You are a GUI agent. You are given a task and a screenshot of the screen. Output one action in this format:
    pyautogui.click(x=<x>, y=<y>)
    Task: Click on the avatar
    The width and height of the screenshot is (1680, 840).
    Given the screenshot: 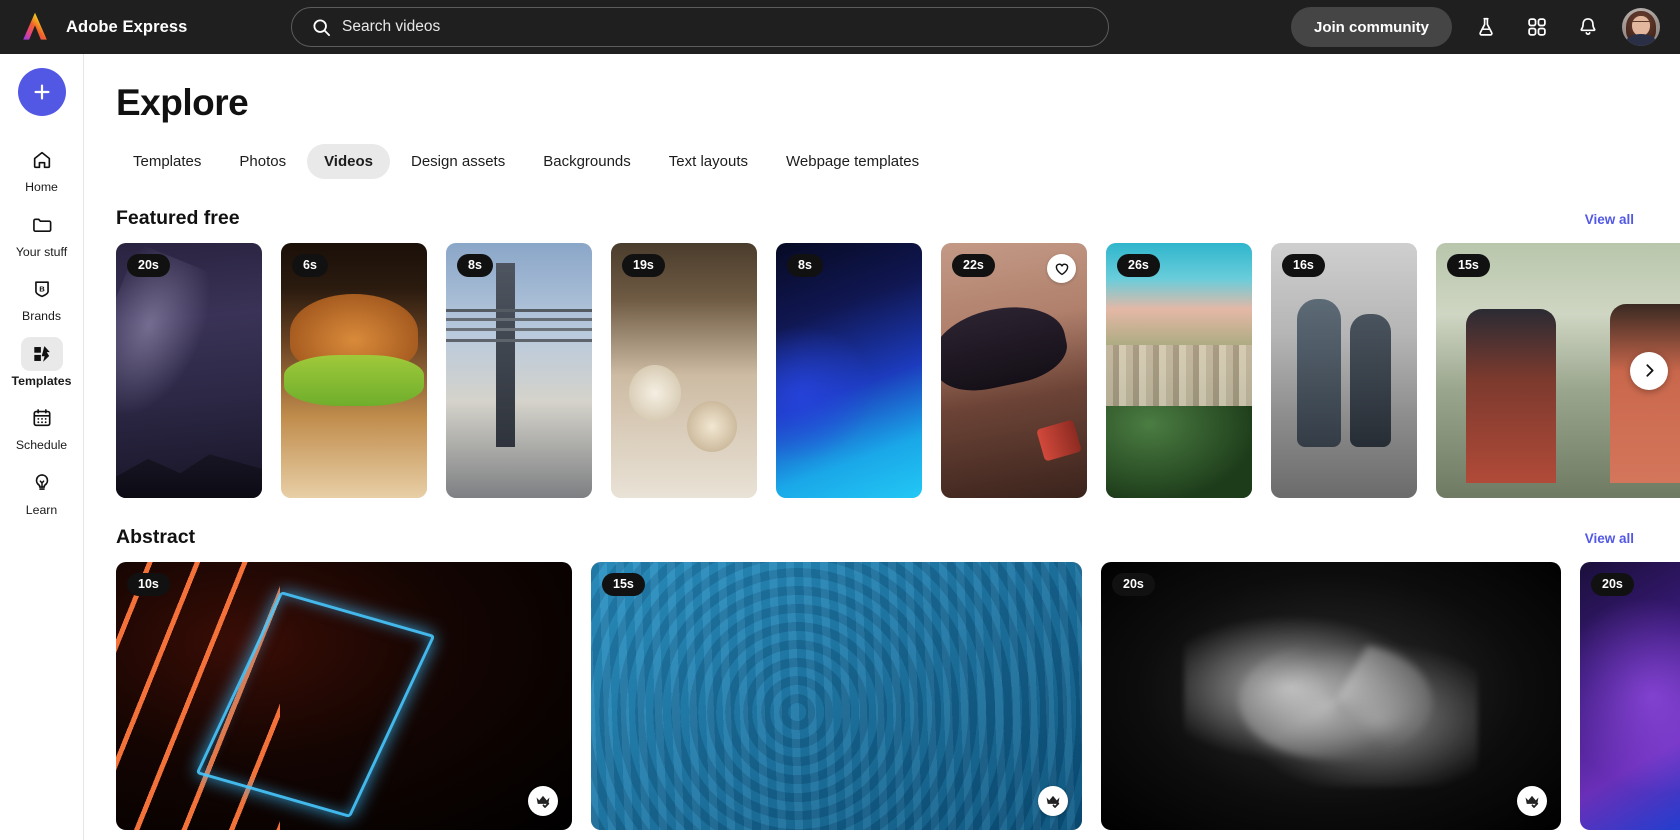 What is the action you would take?
    pyautogui.click(x=1641, y=27)
    